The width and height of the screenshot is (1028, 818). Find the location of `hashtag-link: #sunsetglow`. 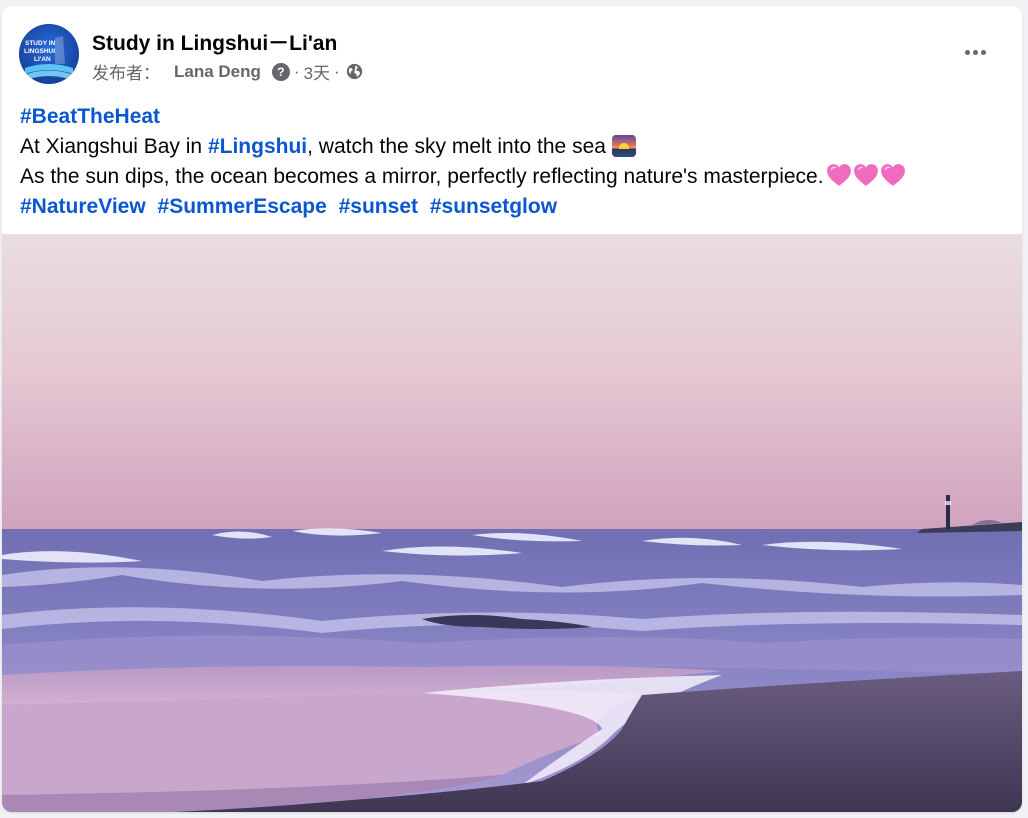

hashtag-link: #sunsetglow is located at coordinates (493, 206).